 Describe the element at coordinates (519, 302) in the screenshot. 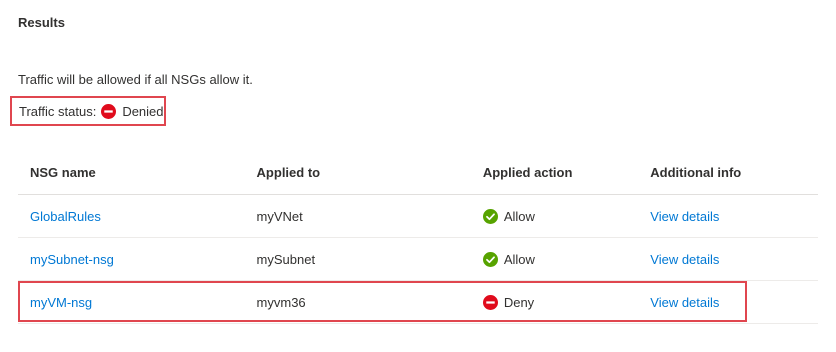

I see `applied-action-value: Deny` at that location.